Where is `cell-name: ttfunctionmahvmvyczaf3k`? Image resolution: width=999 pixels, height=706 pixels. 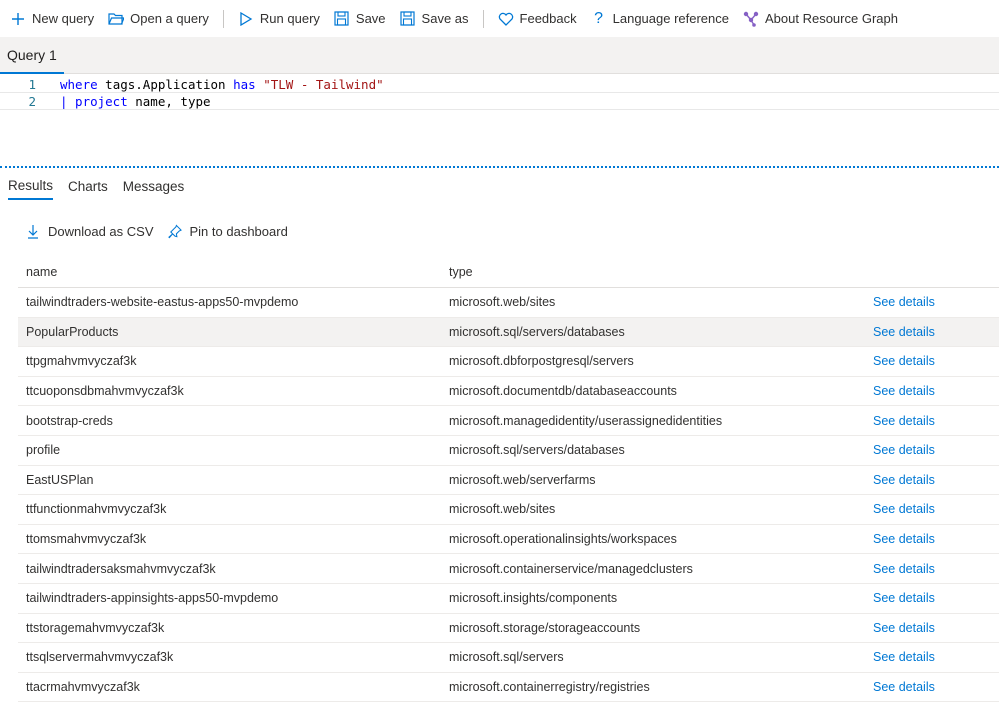 cell-name: ttfunctionmahvmvyczaf3k is located at coordinates (96, 509).